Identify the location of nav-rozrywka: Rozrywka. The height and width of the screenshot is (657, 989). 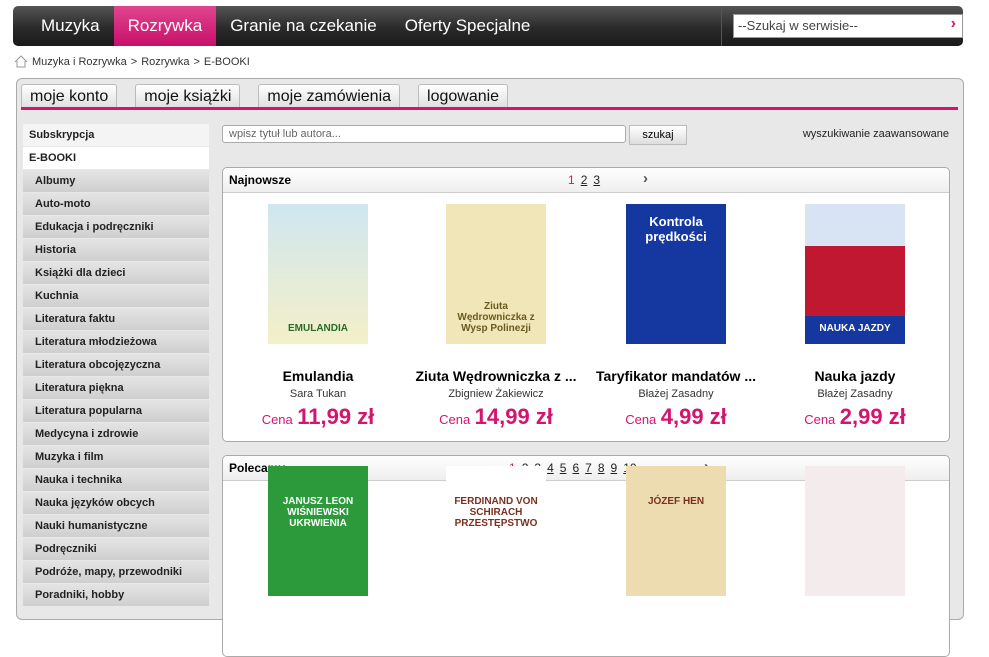
(165, 26).